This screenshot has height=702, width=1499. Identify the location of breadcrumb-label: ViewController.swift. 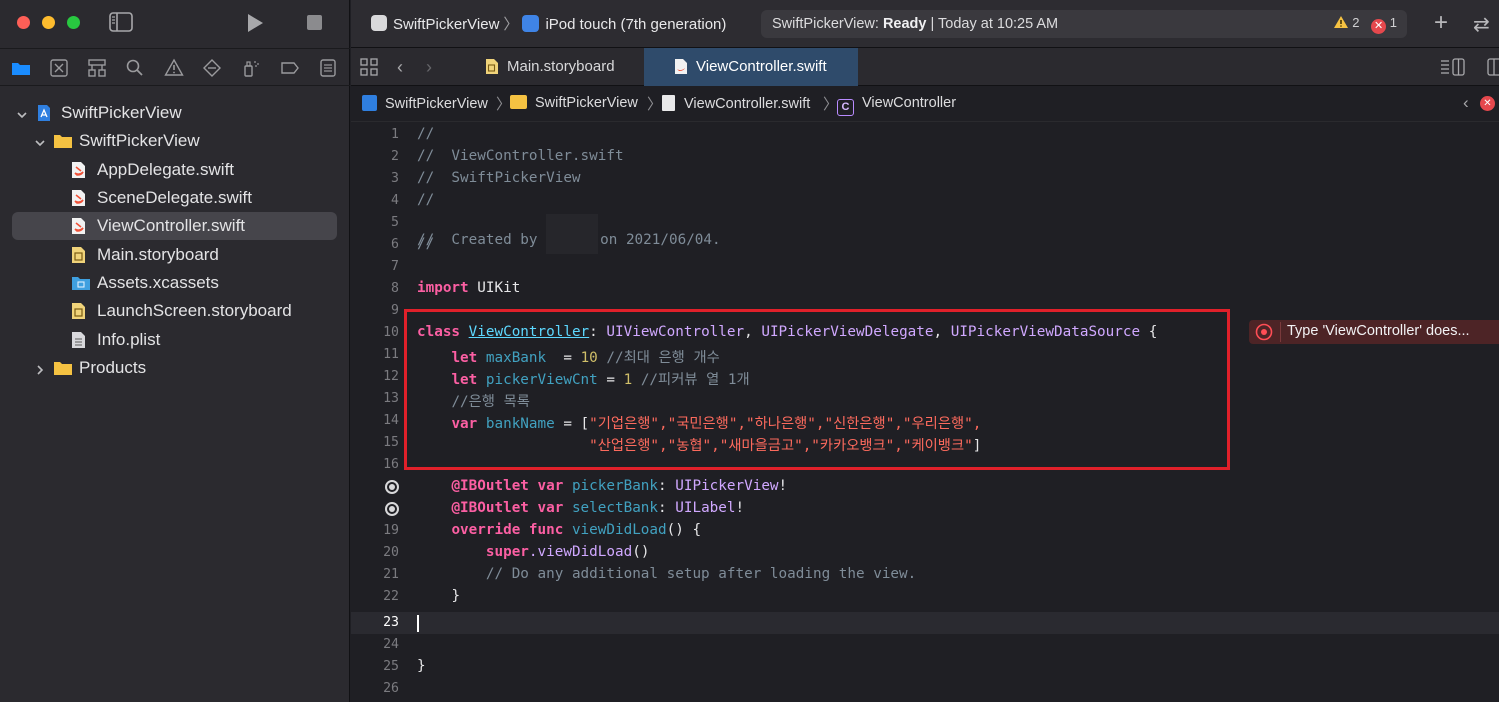
(747, 104).